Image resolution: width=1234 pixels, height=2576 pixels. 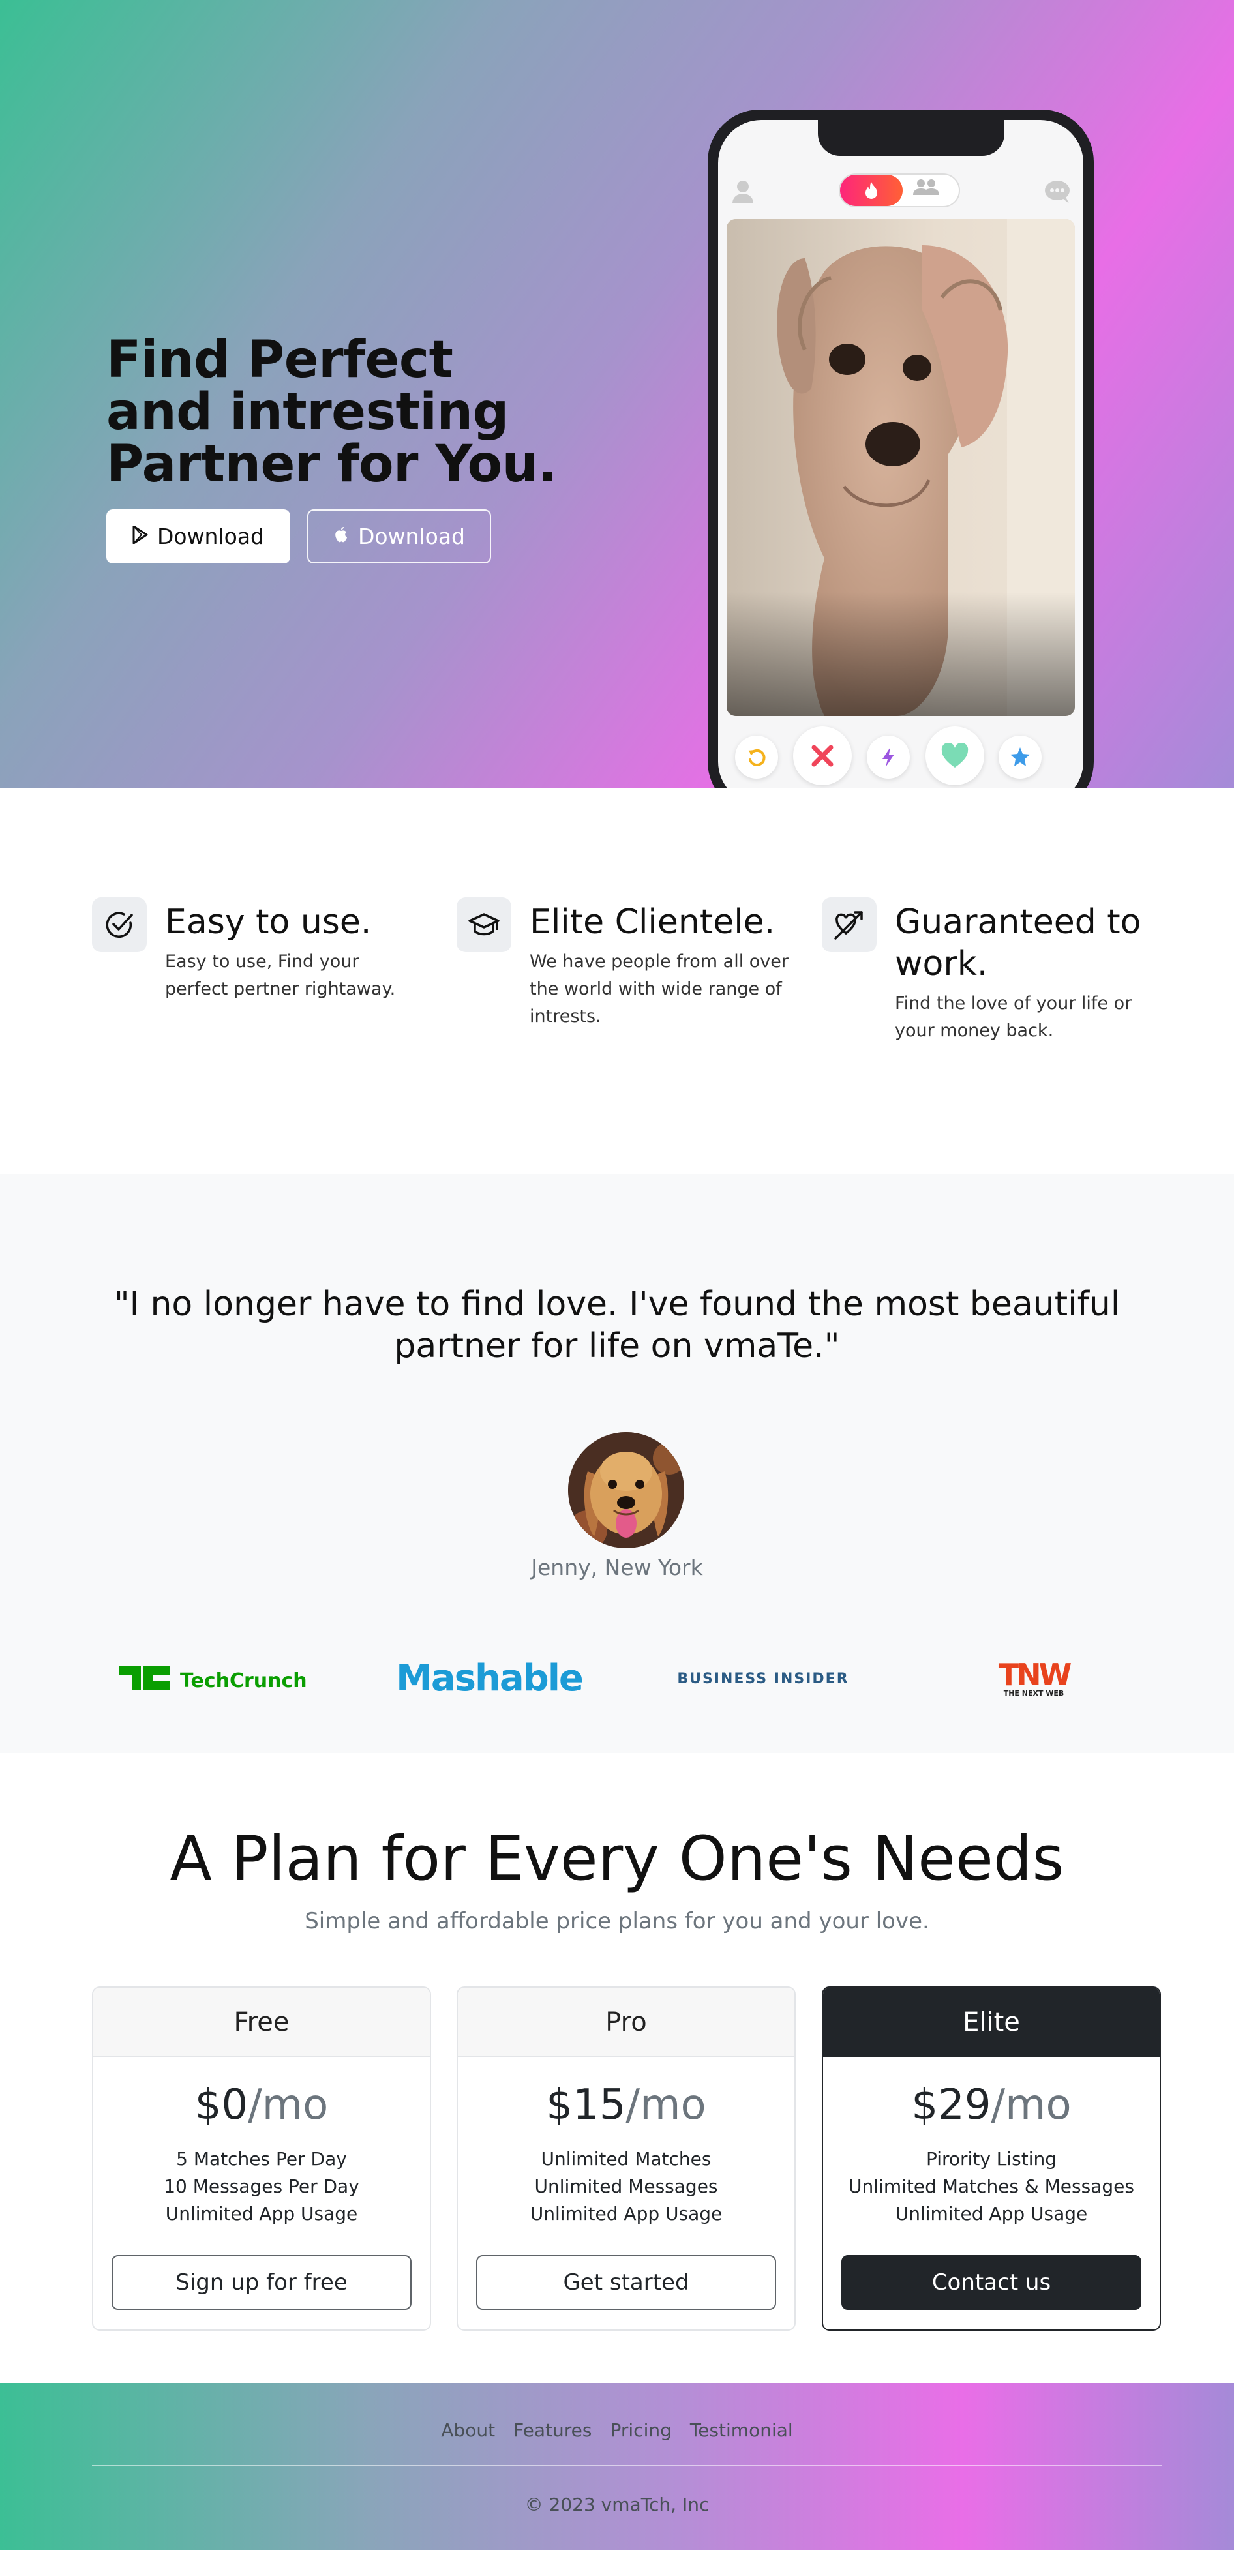 What do you see at coordinates (268, 922) in the screenshot?
I see `feature-title: Easy to use.` at bounding box center [268, 922].